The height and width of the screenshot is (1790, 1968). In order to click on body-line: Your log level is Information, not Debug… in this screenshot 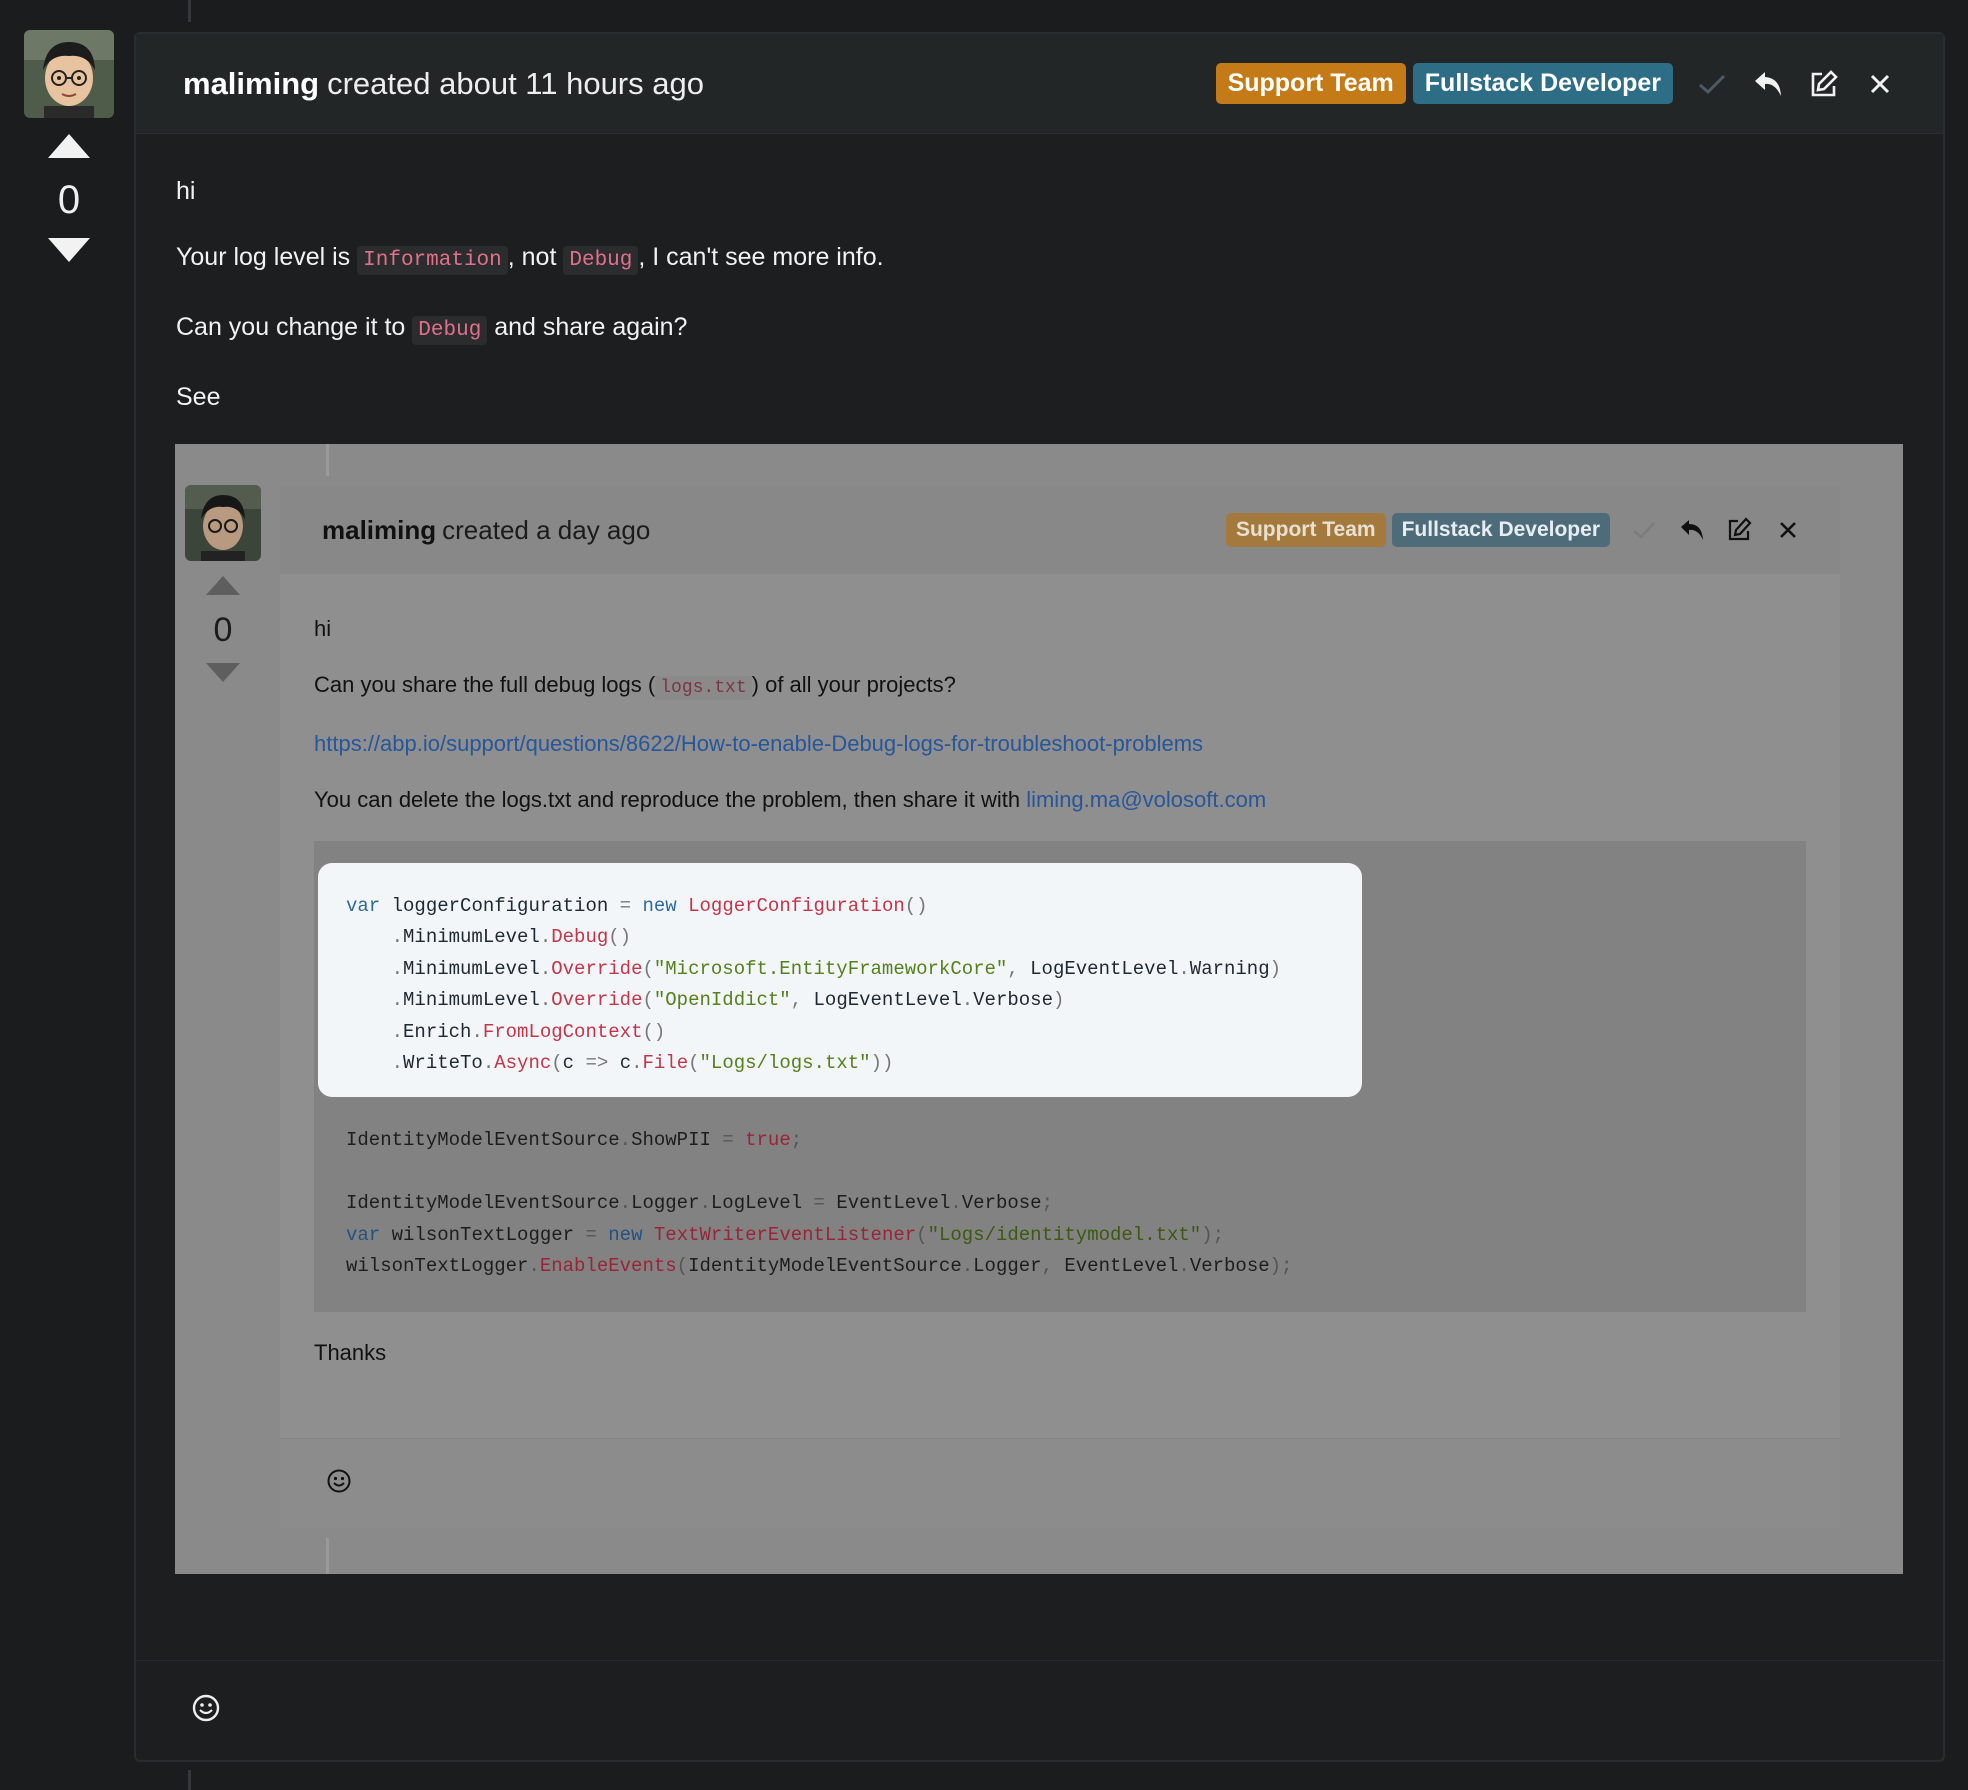, I will do `click(1039, 259)`.